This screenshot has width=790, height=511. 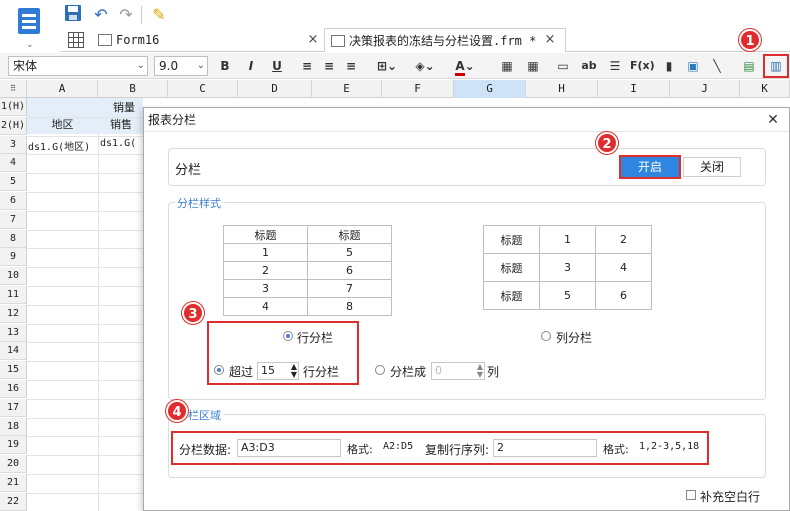 What do you see at coordinates (159, 15) in the screenshot?
I see `format-painter-icon: ✎` at bounding box center [159, 15].